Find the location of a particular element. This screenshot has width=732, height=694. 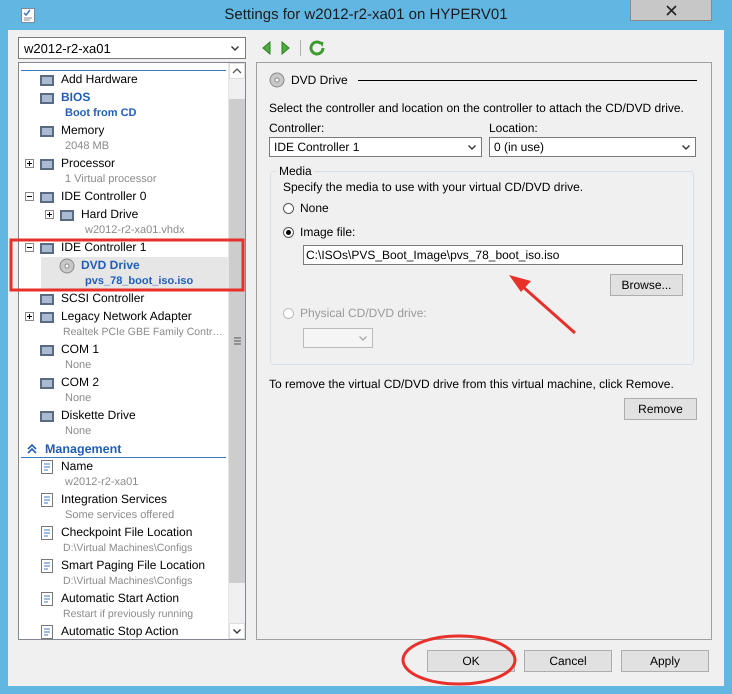

group-legend: Media is located at coordinates (295, 171).